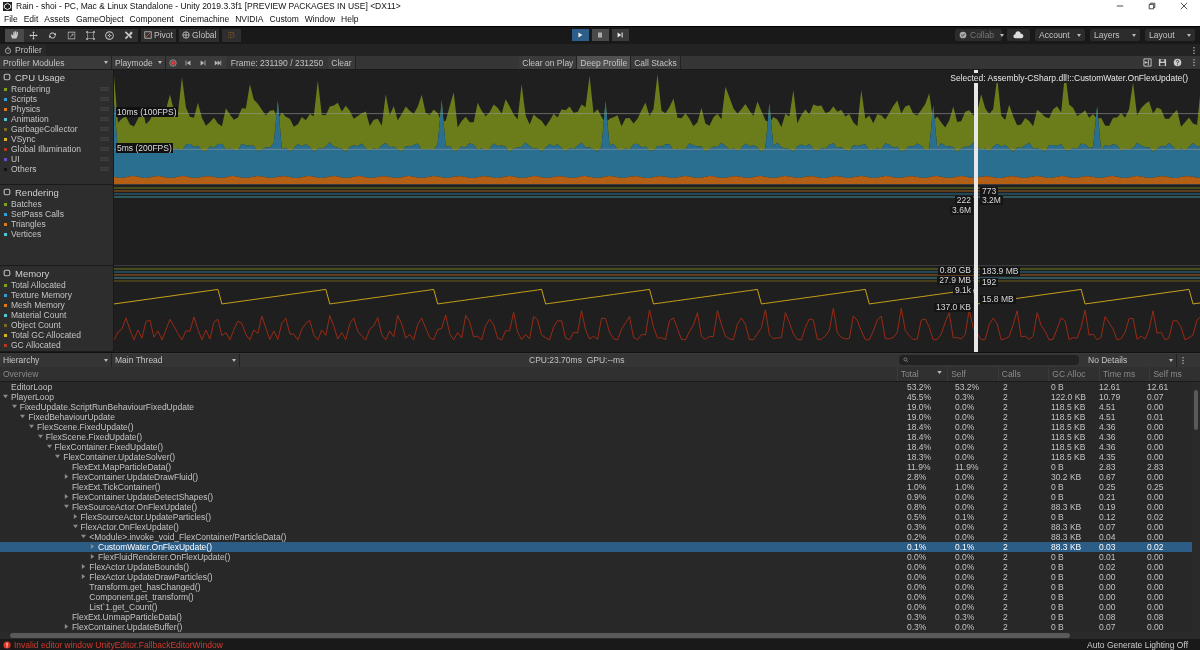 The width and height of the screenshot is (1200, 650). Describe the element at coordinates (448, 374) in the screenshot. I see `column-header: Overview` at that location.